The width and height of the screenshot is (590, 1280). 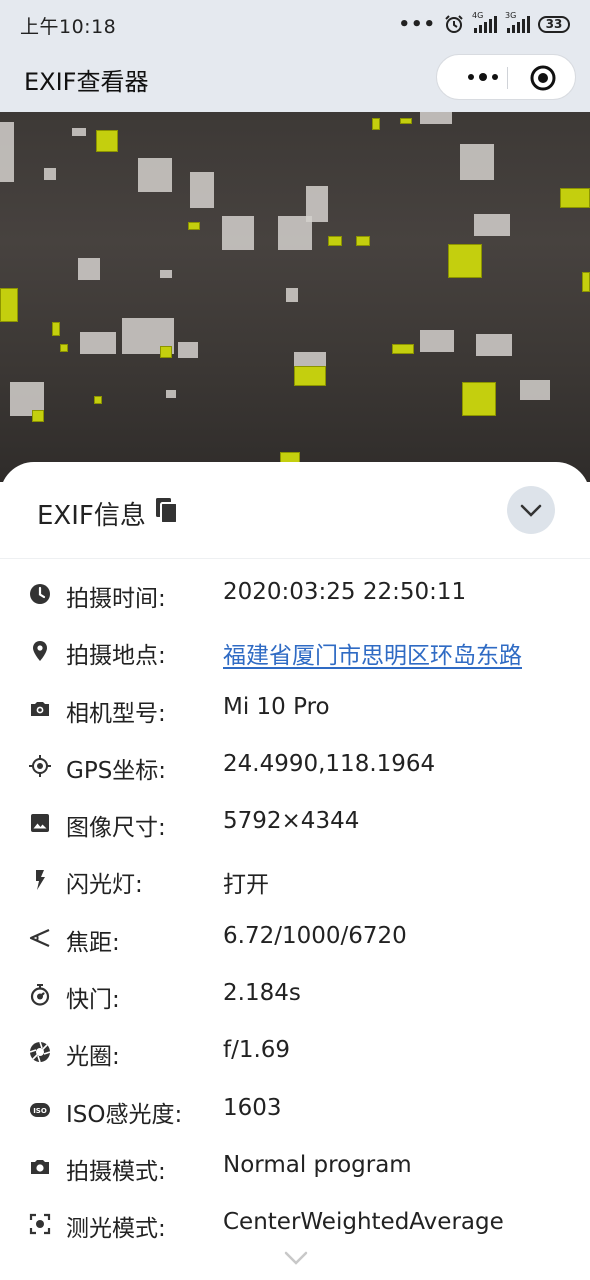 What do you see at coordinates (40, 1166) in the screenshot?
I see `camera-mode-icon` at bounding box center [40, 1166].